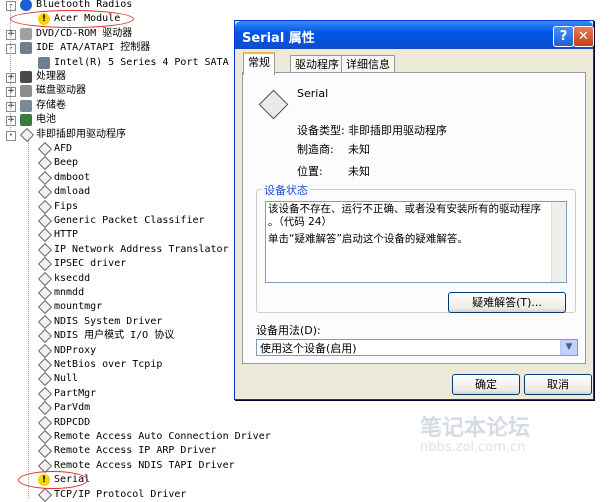  Describe the element at coordinates (114, 335) in the screenshot. I see `tree-item-label: NDIS 用户模式 I/O 协议` at that location.